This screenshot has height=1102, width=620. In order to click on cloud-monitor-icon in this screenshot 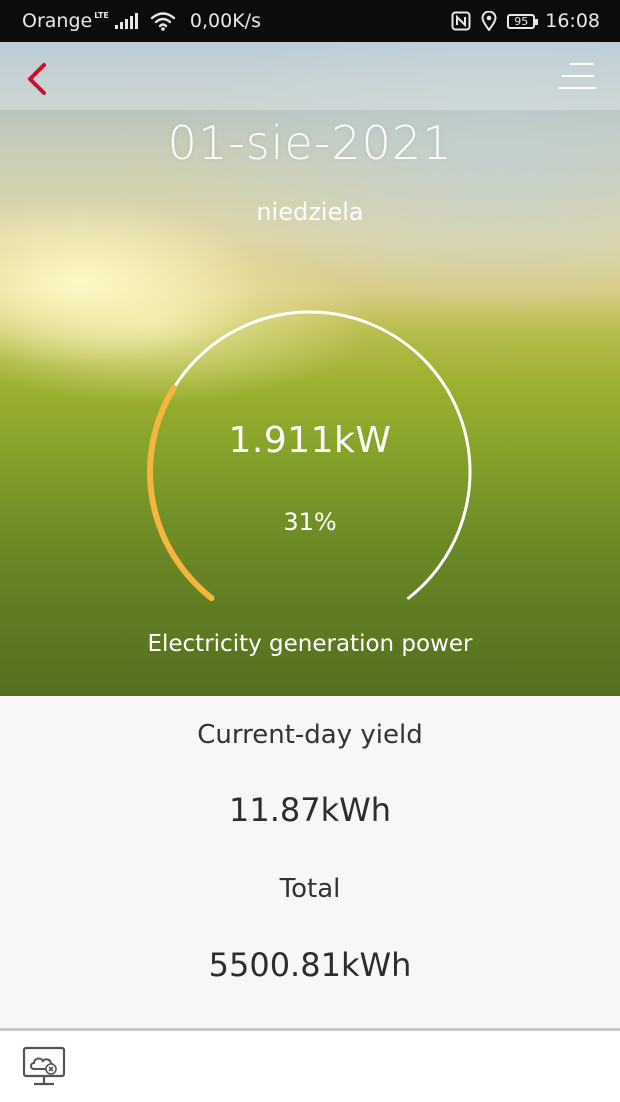, I will do `click(44, 1066)`.